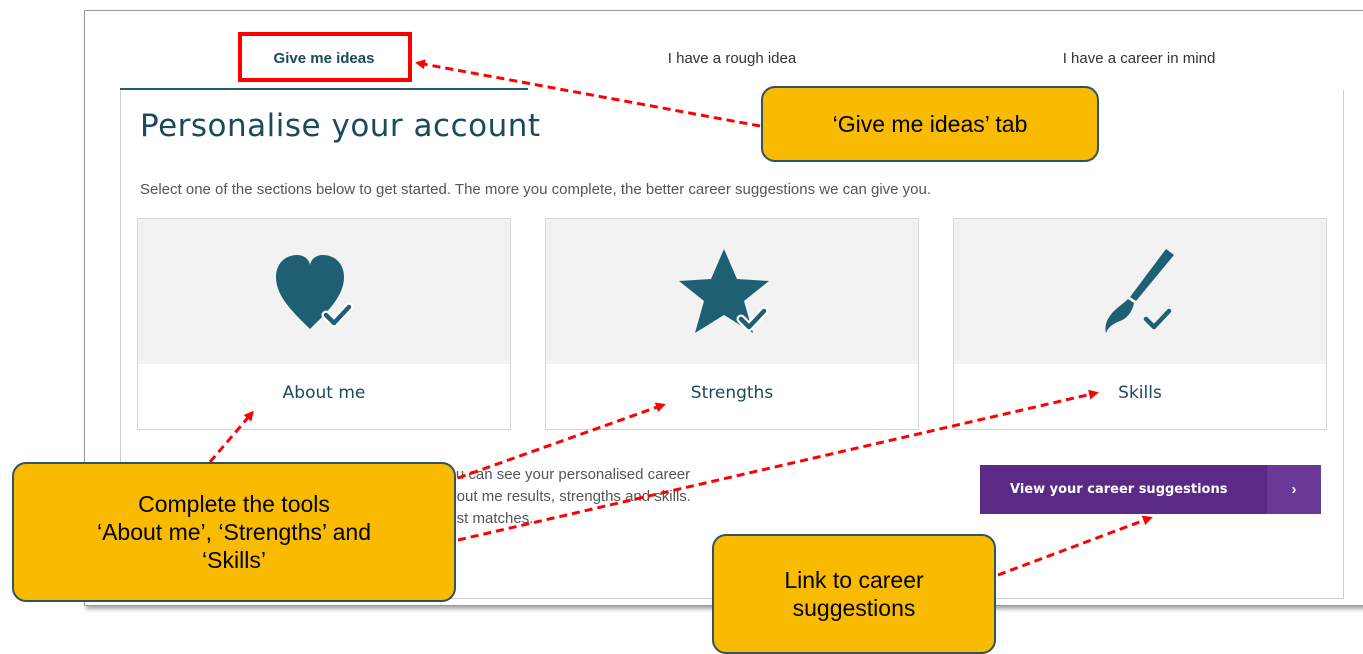 The width and height of the screenshot is (1363, 654). What do you see at coordinates (231, 436) in the screenshot?
I see `arrow-to-about-me` at bounding box center [231, 436].